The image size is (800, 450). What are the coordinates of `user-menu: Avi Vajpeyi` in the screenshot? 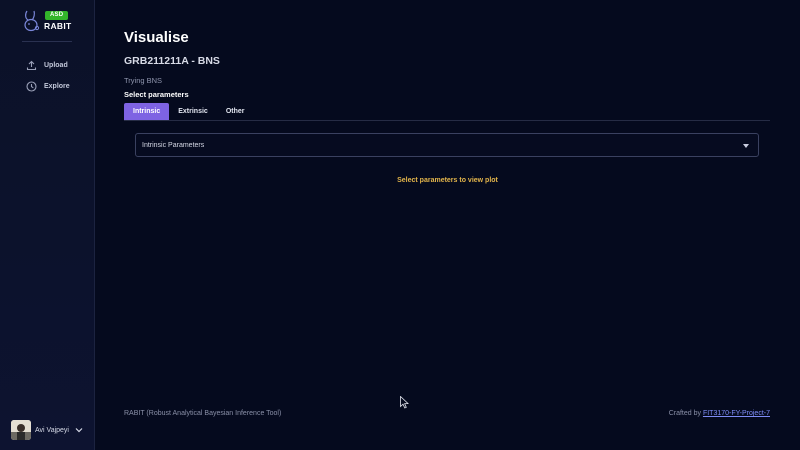 It's located at (47, 430).